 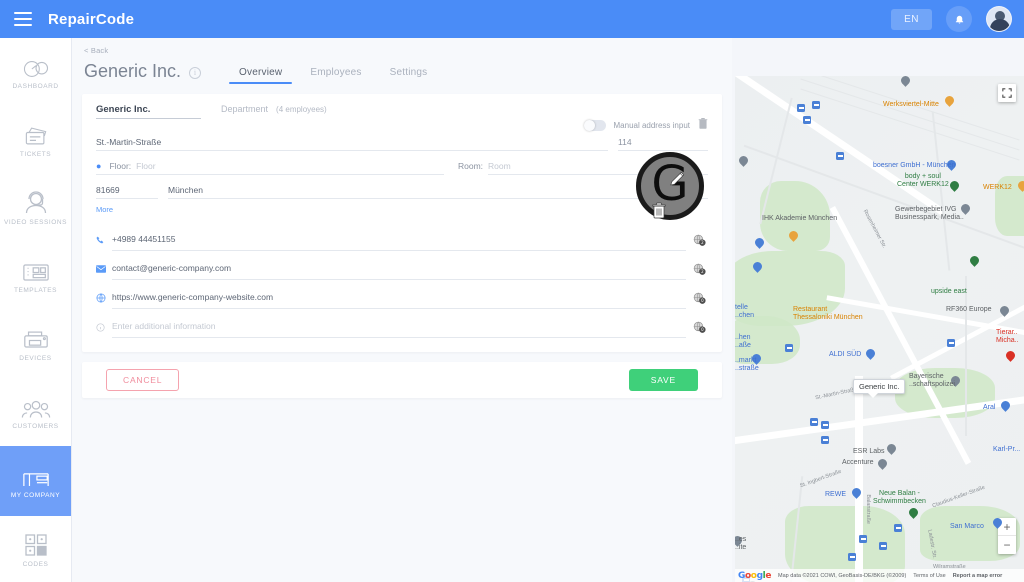 I want to click on sidebar-item-tickets: TICKETS, so click(x=35, y=140).